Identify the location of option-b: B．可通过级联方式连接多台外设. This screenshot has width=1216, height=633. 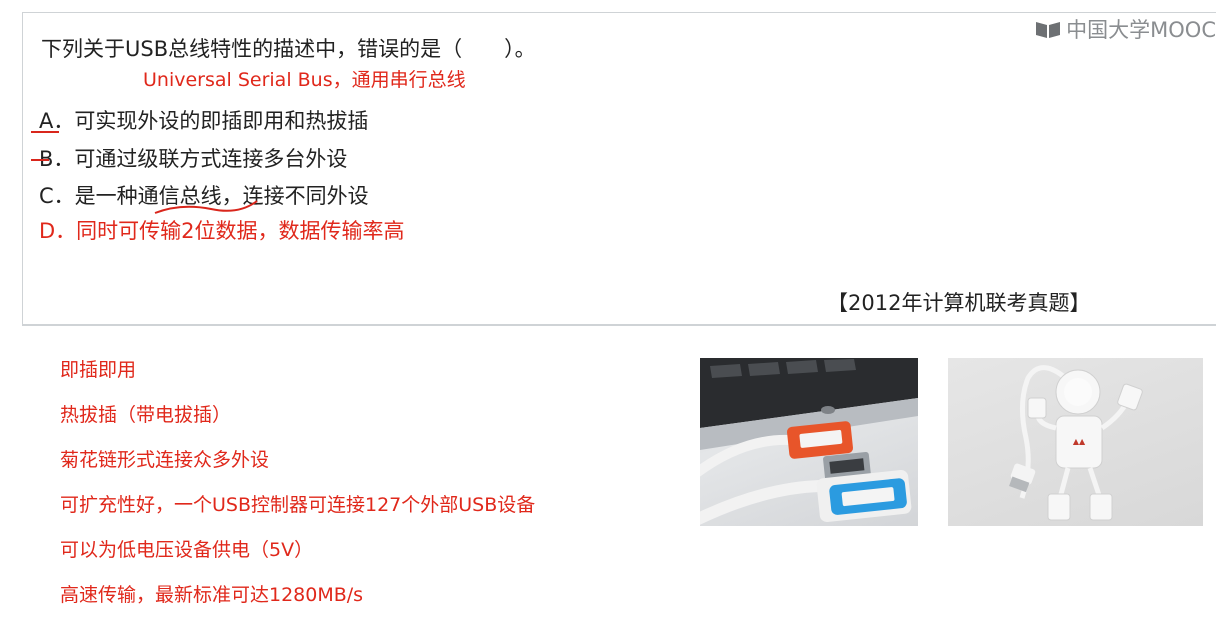
(193, 159).